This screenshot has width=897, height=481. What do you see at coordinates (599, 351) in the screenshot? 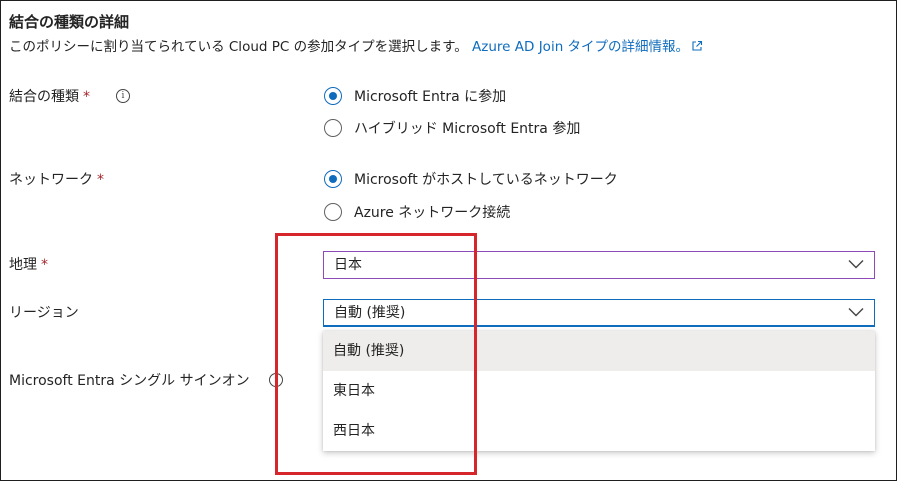
I see `dropdown-option-auto: 自動 (推奨)` at bounding box center [599, 351].